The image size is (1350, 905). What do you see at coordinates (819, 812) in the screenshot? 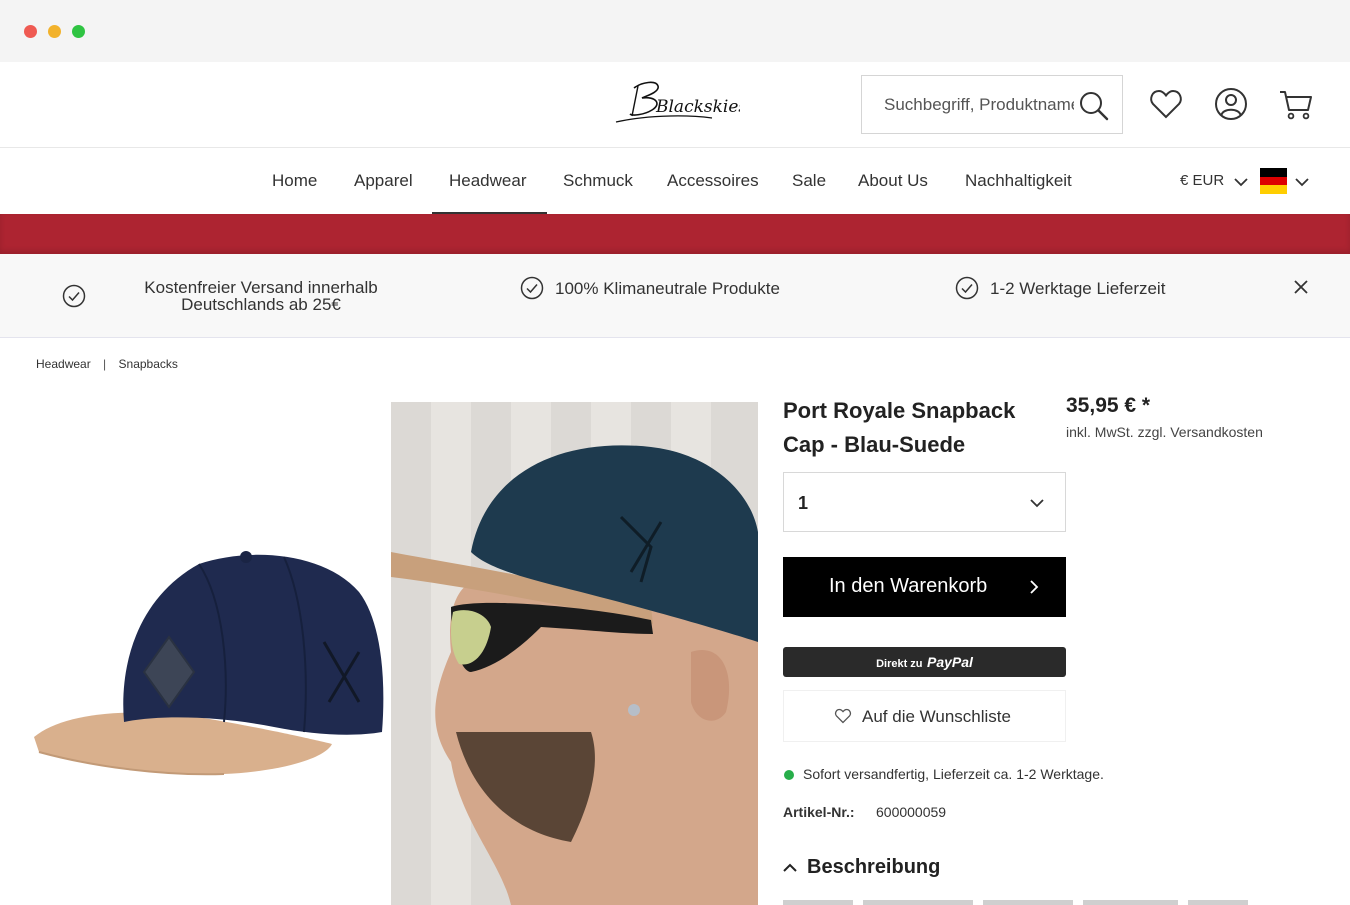
I see `article-number-label: Artikel-Nr.:` at bounding box center [819, 812].